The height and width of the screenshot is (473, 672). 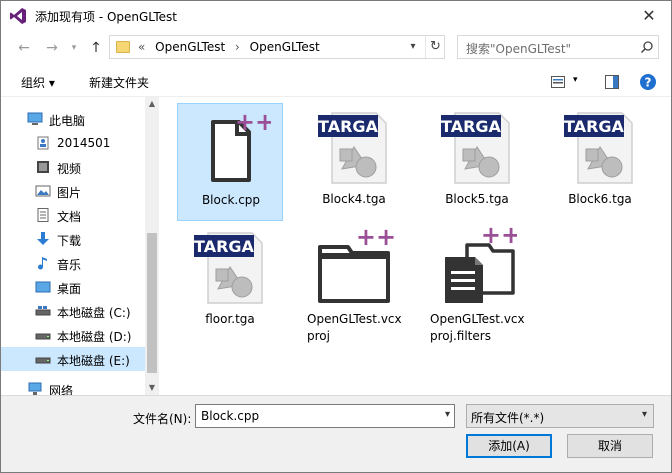 I want to click on view-options-icon, so click(x=558, y=82).